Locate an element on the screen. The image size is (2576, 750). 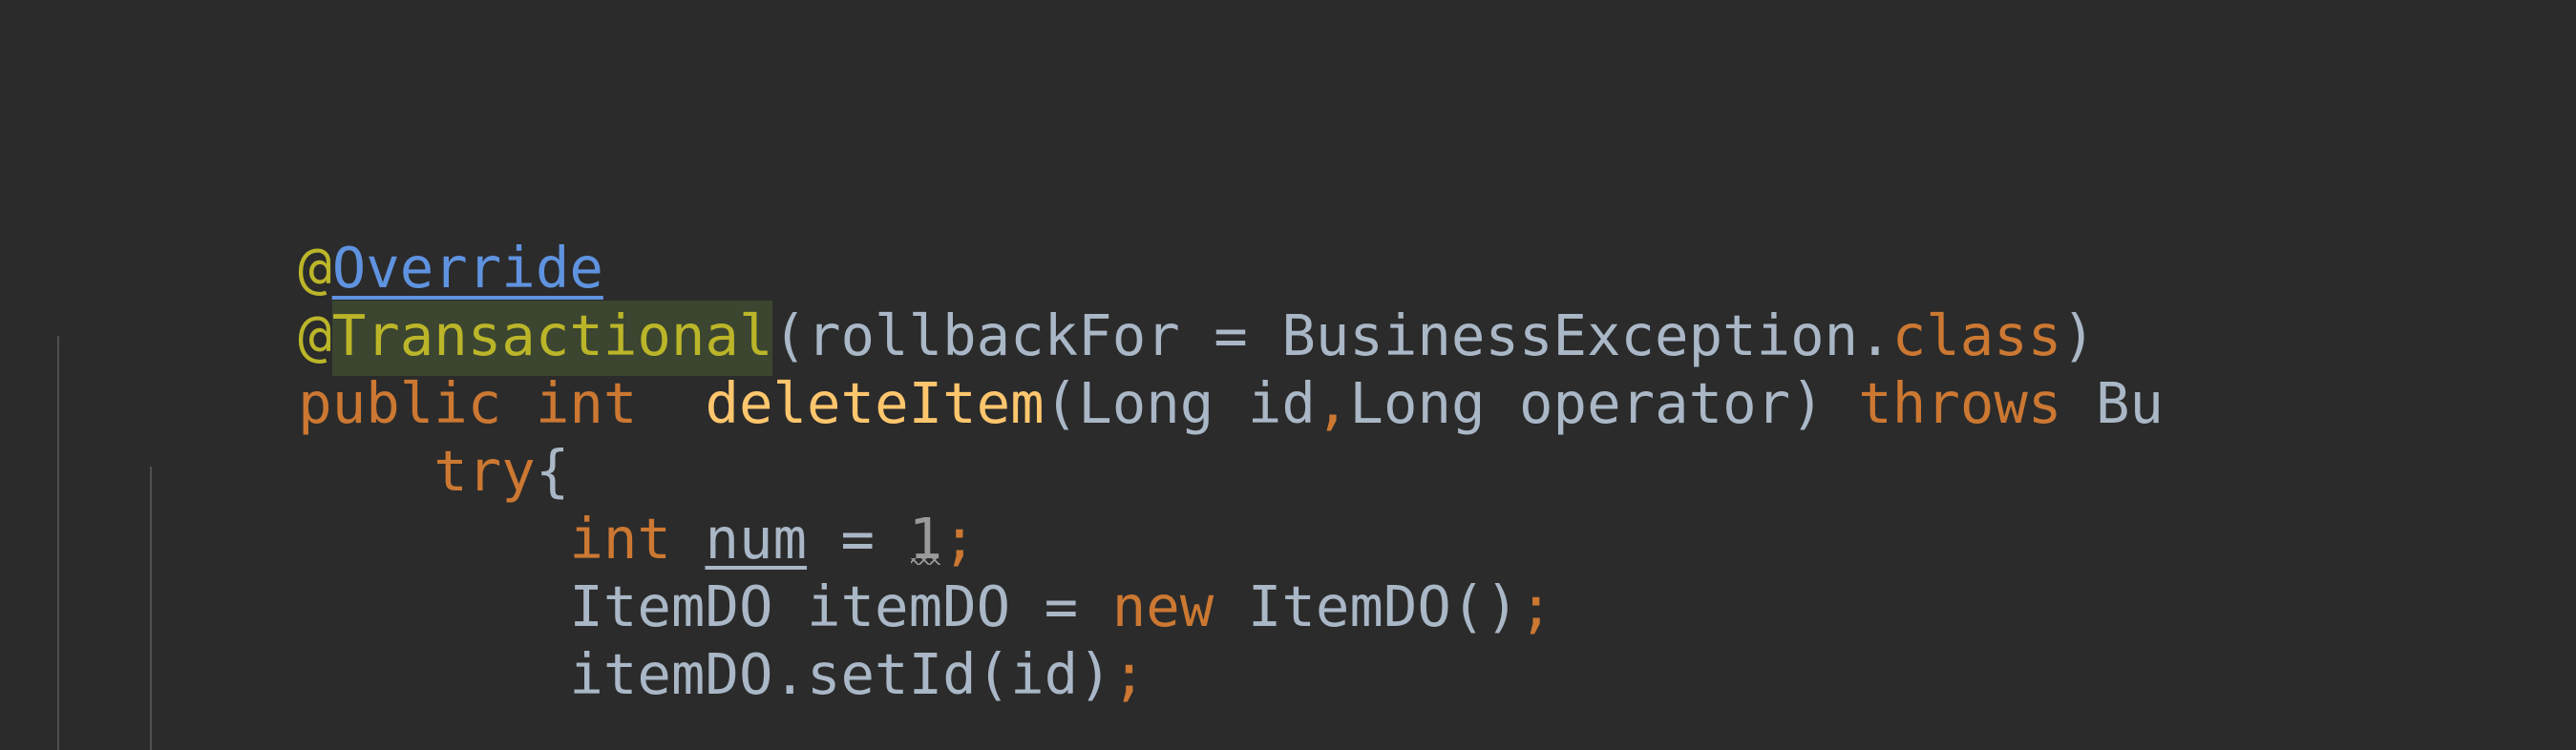
argument-id: (id) is located at coordinates (1044, 674).